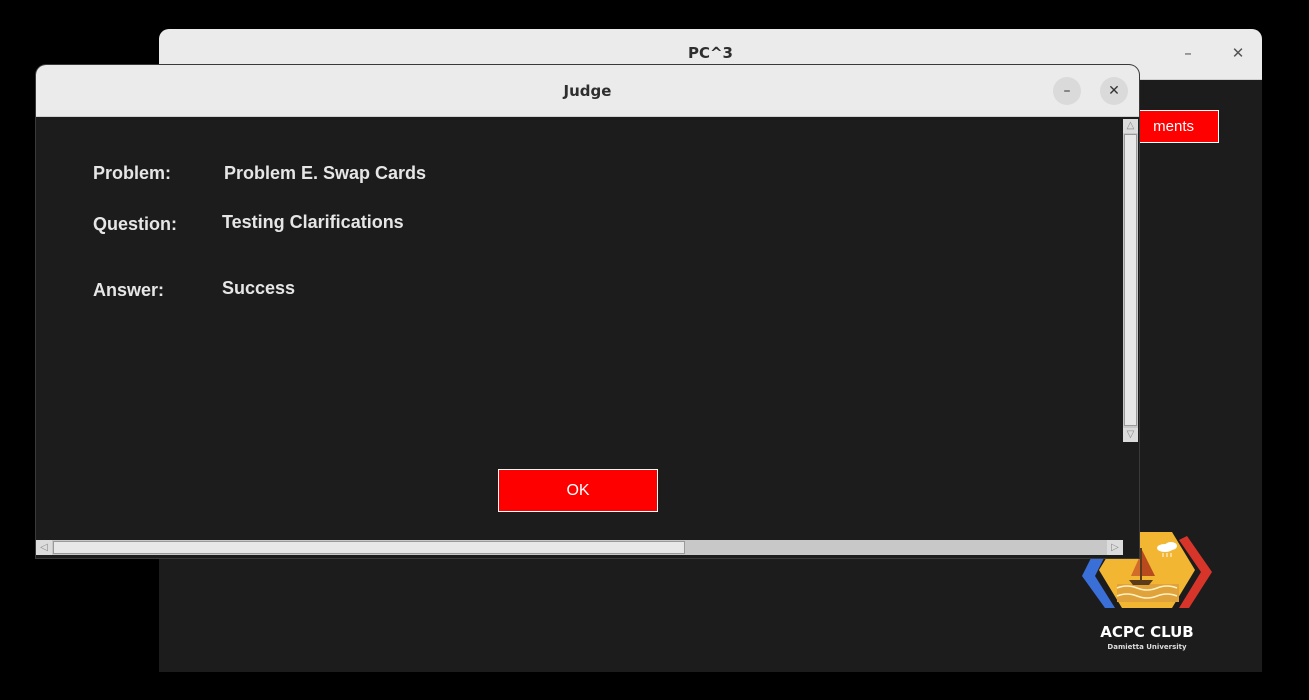 The width and height of the screenshot is (1309, 700). I want to click on horizontal-scroll-thumb, so click(369, 547).